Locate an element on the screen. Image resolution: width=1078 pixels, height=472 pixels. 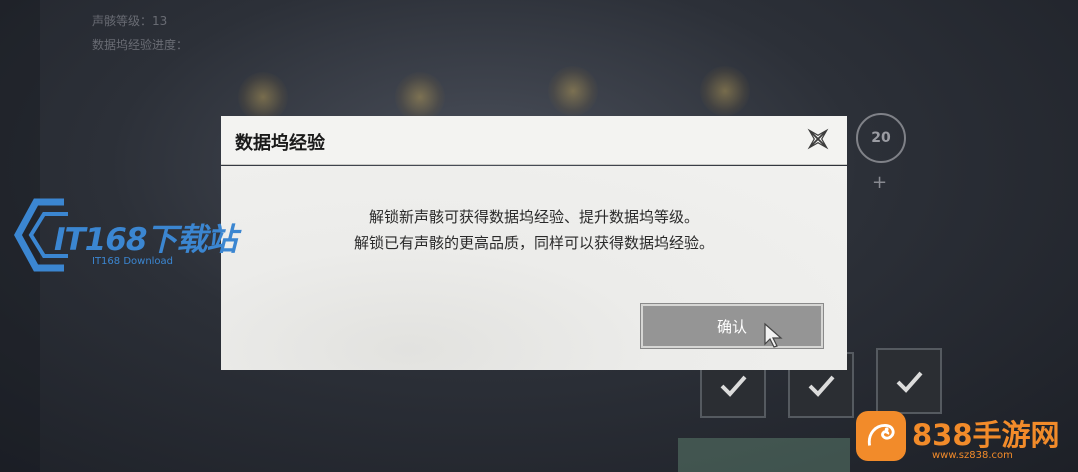
bg-action-button is located at coordinates (764, 455).